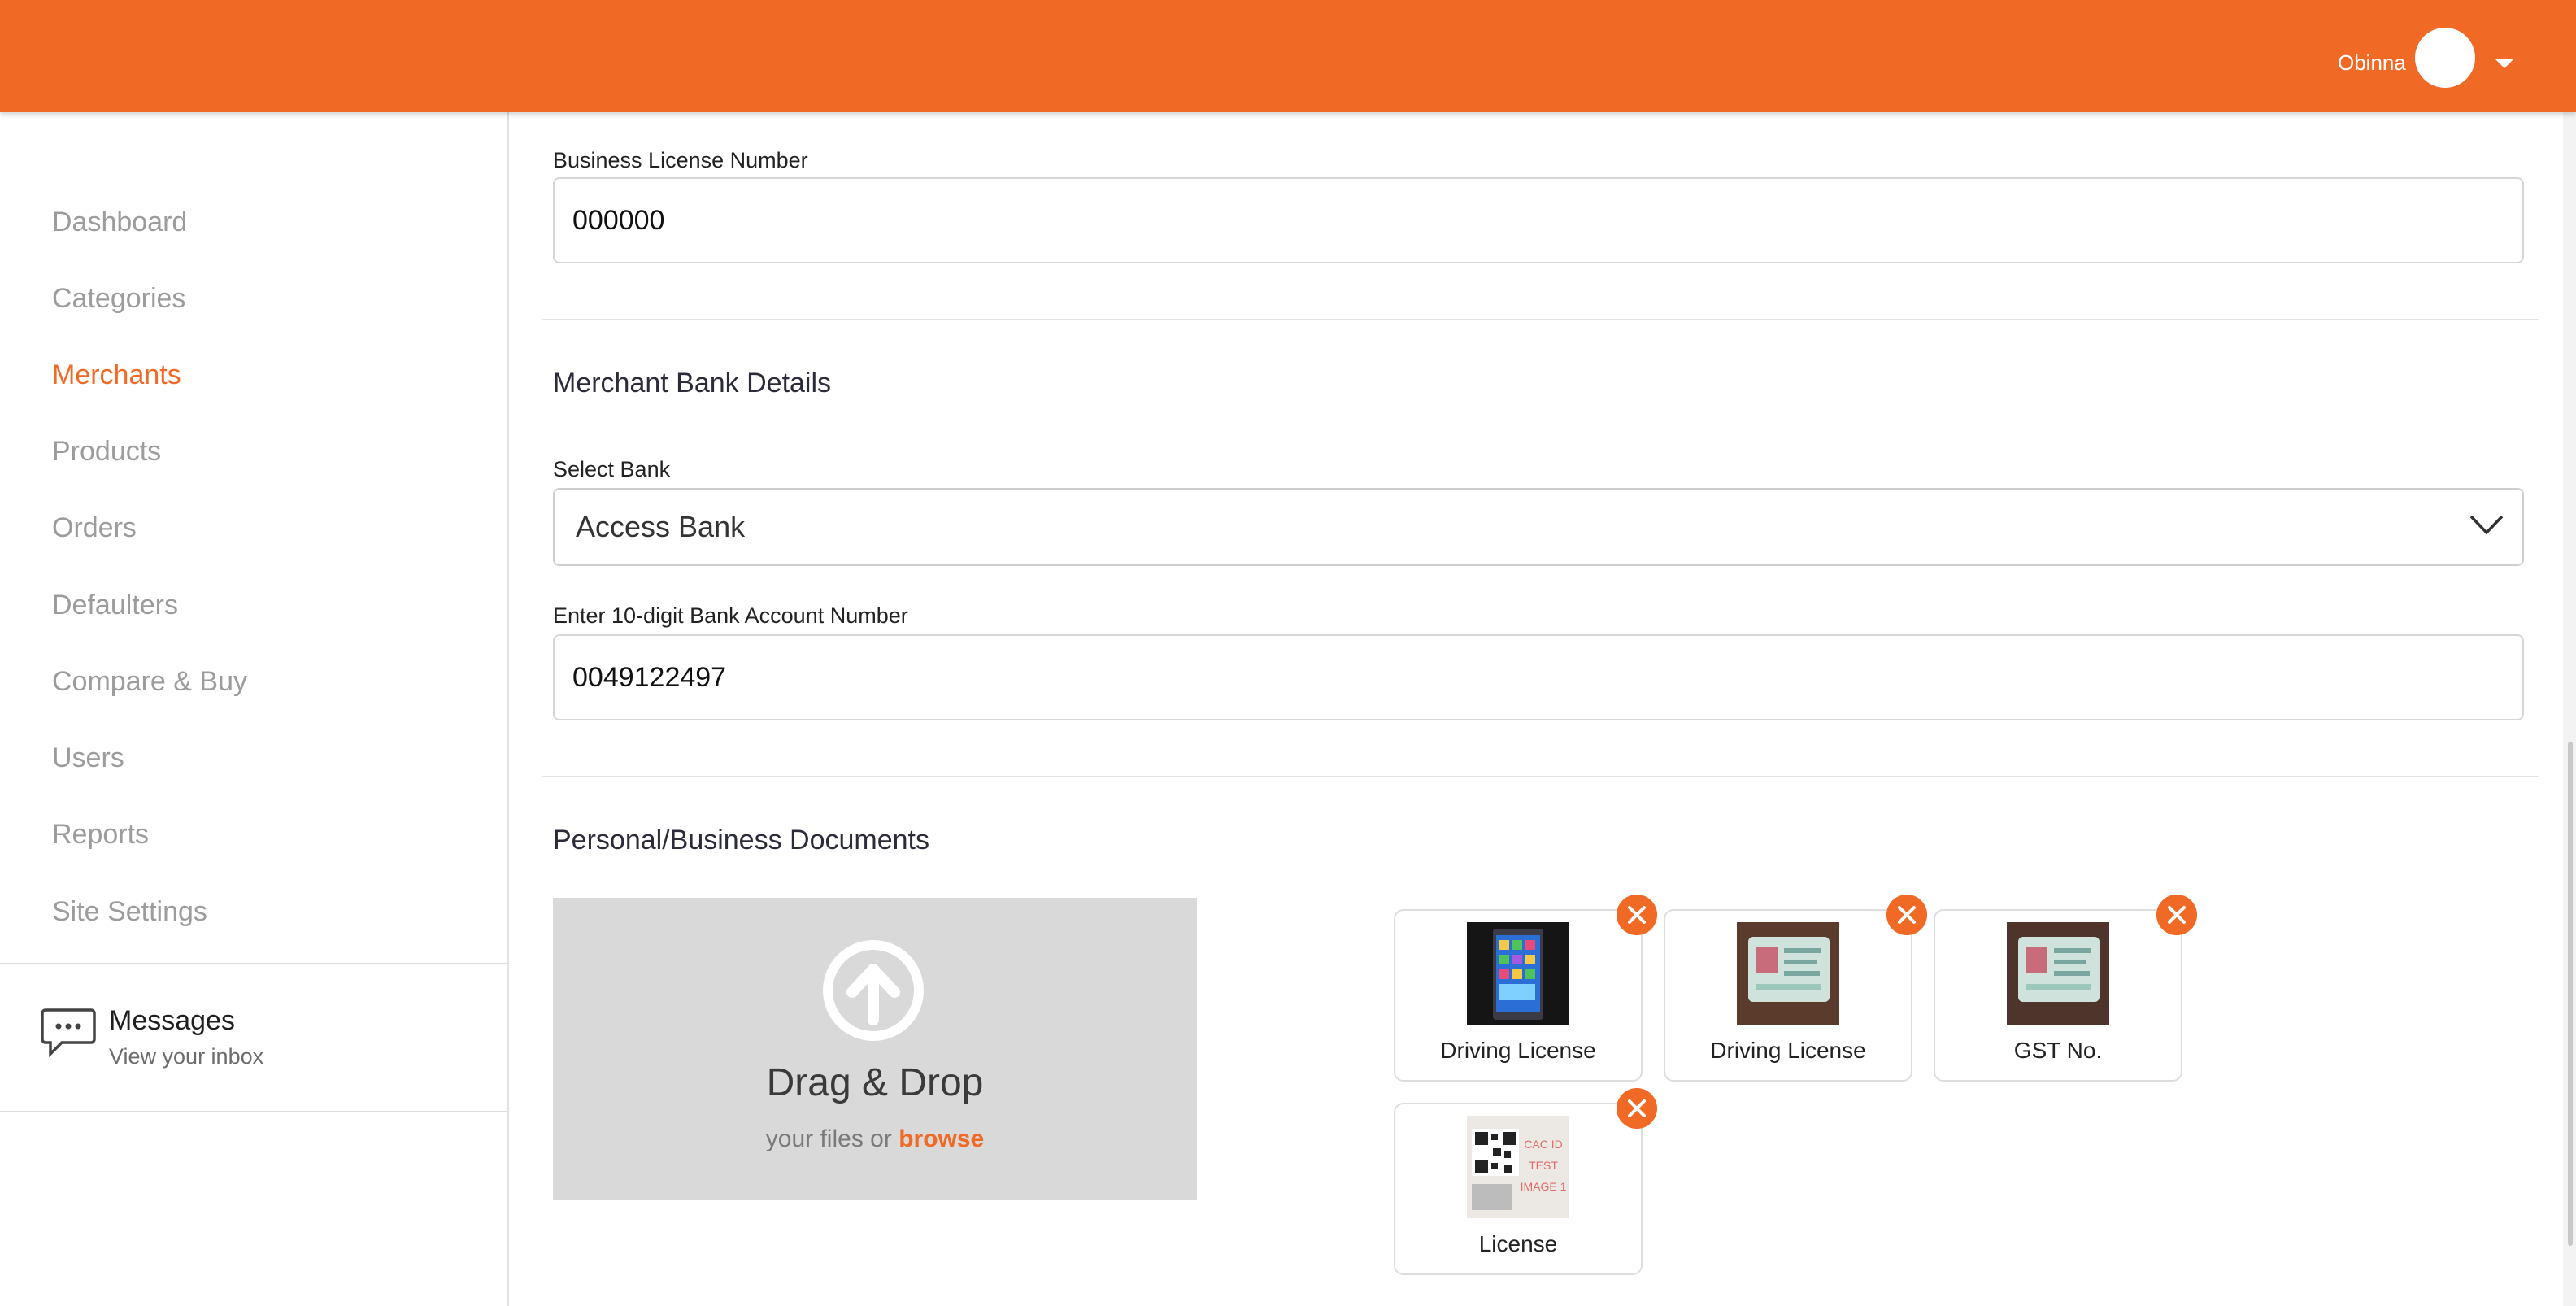  I want to click on document-card: GST No., so click(2058, 996).